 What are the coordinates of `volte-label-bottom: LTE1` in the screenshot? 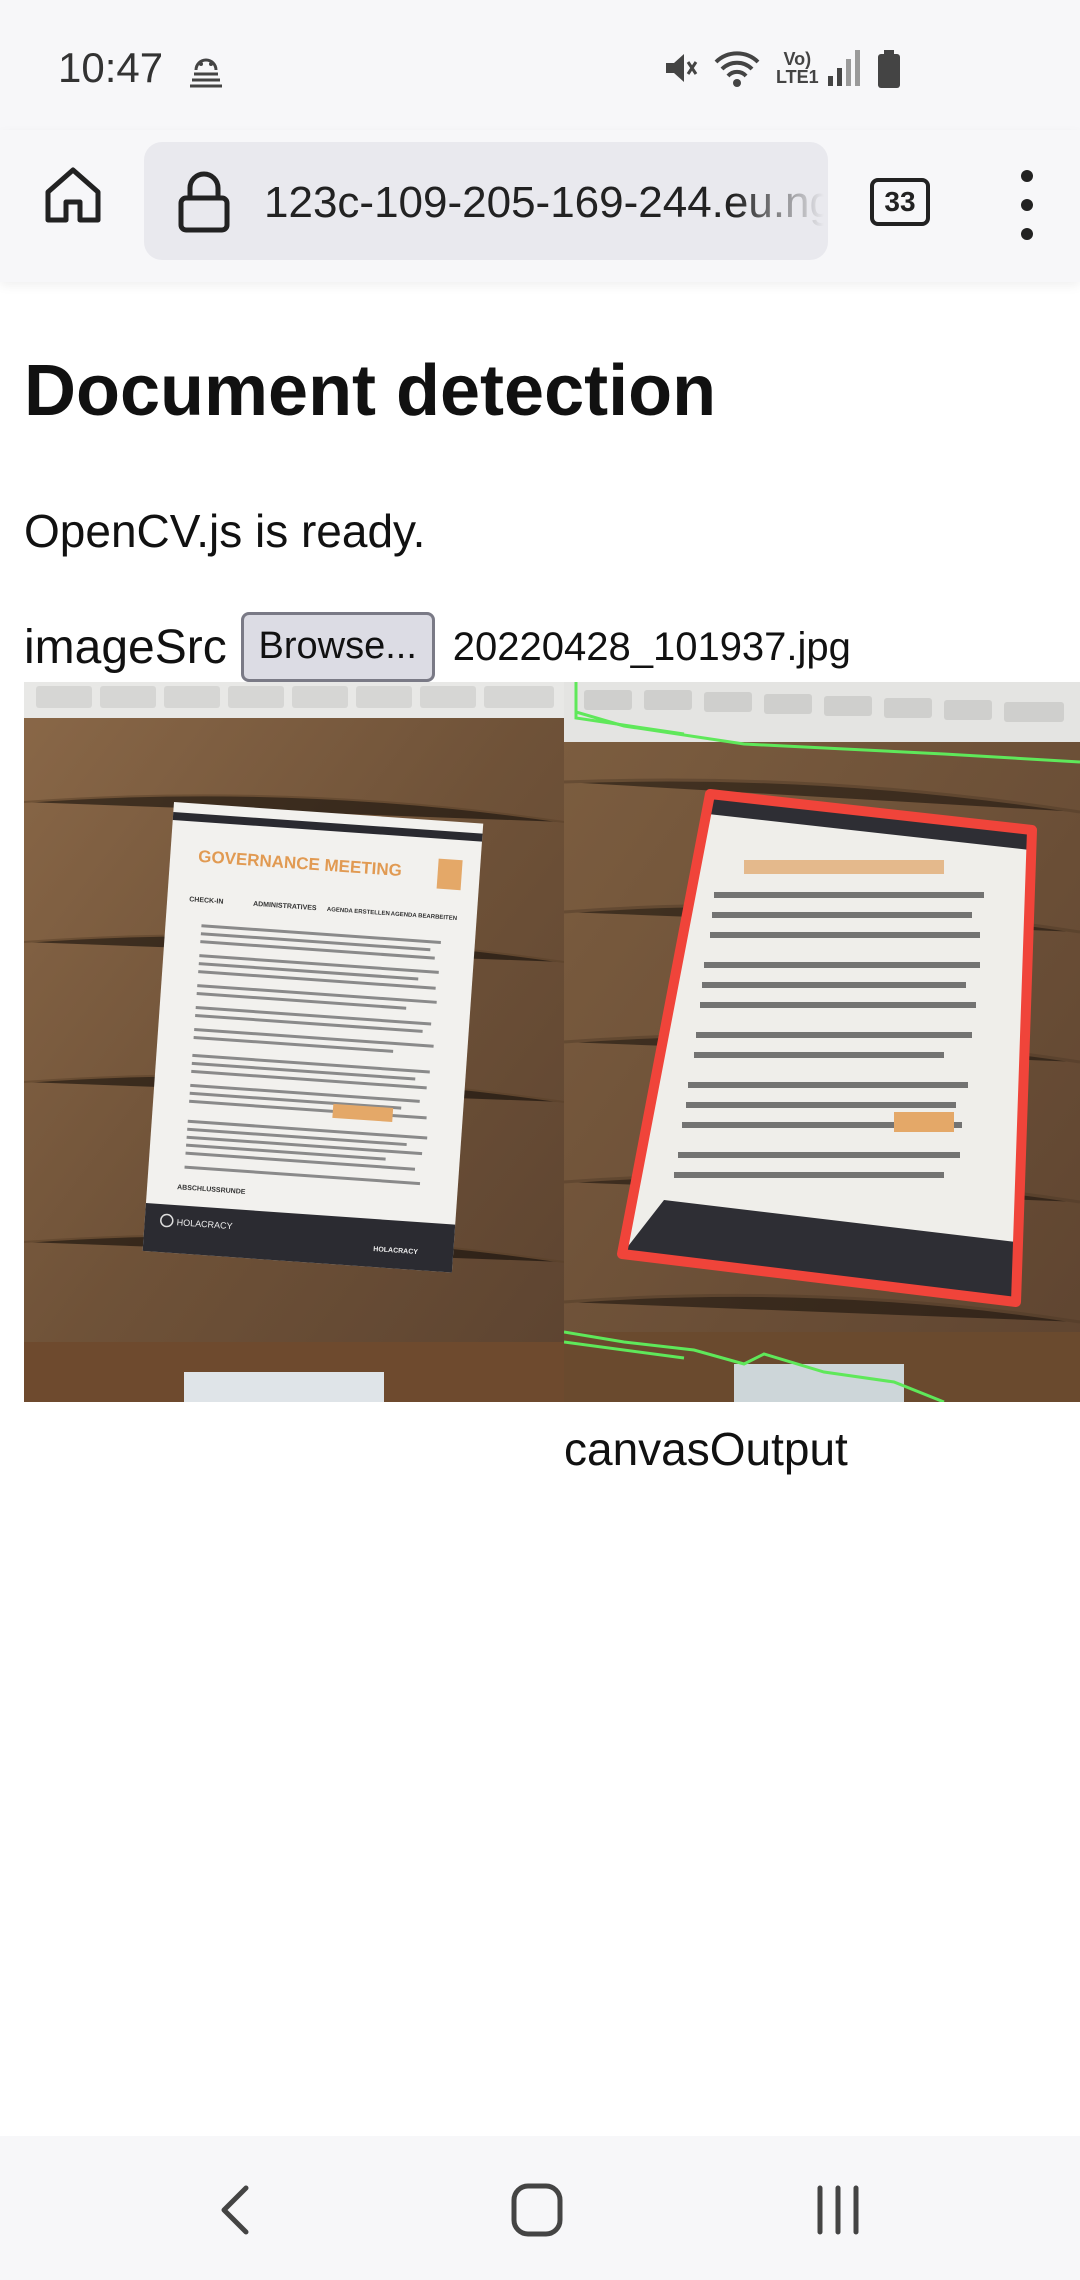 It's located at (797, 77).